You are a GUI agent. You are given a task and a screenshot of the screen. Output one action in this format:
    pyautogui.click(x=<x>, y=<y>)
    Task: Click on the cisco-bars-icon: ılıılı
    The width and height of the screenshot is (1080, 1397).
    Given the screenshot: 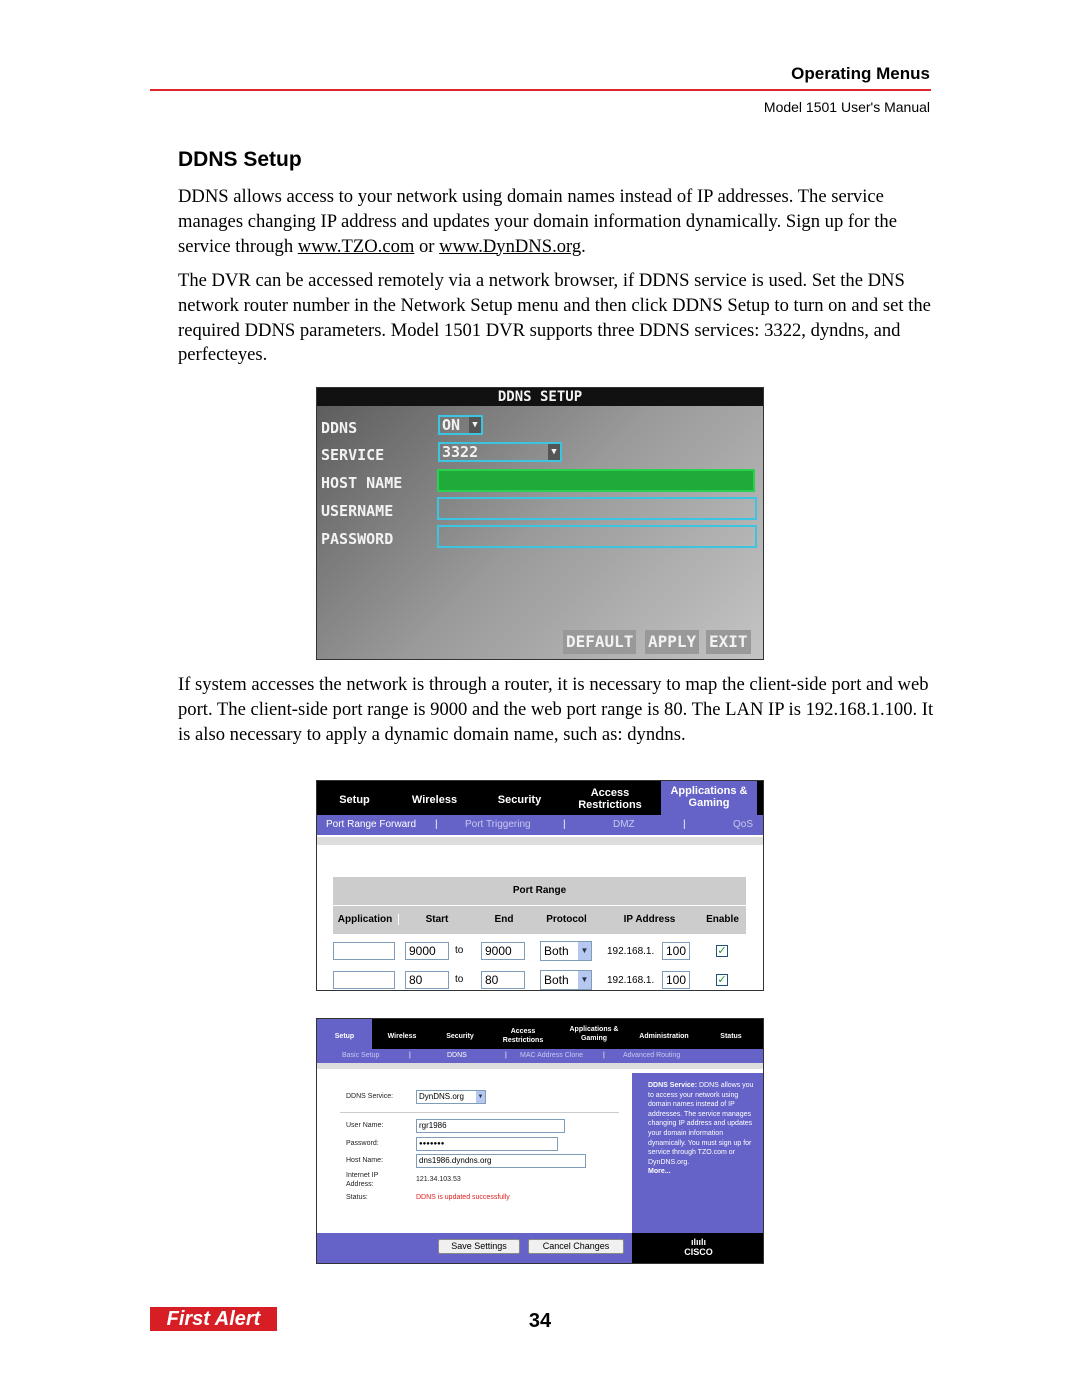 What is the action you would take?
    pyautogui.click(x=698, y=1242)
    